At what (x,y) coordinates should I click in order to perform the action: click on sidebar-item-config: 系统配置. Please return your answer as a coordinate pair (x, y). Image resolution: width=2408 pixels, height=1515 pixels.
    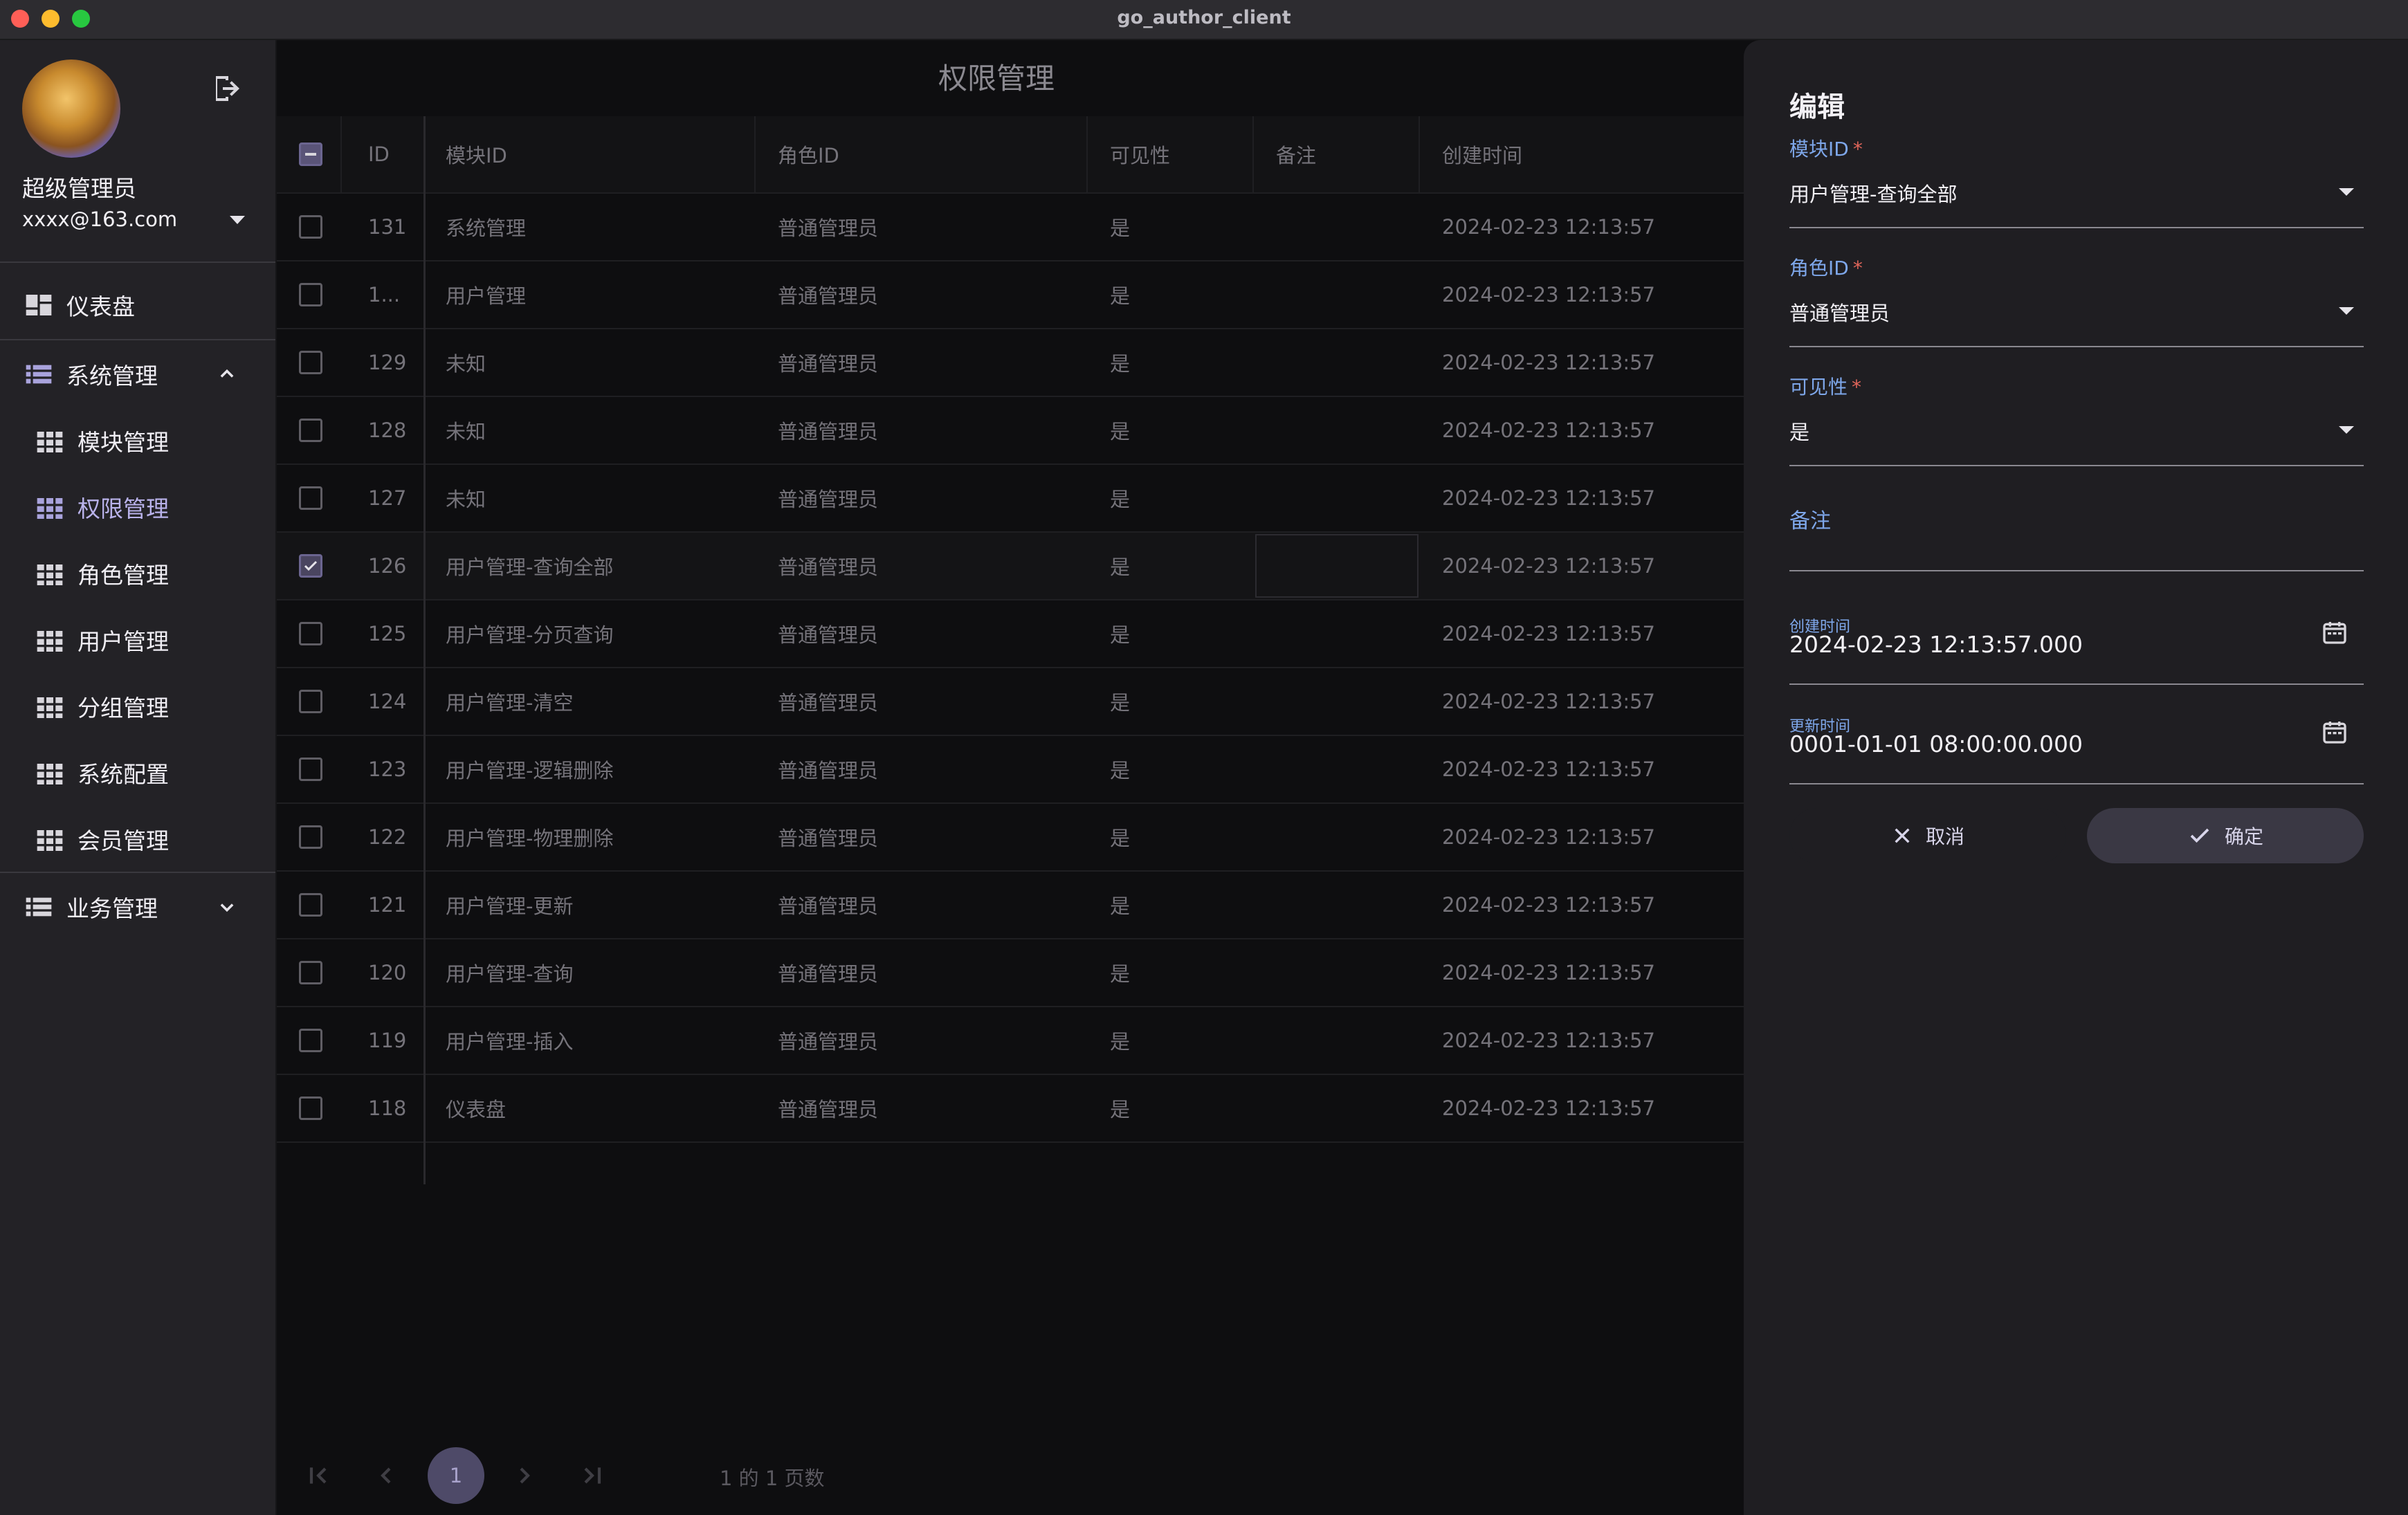
    Looking at the image, I should click on (137, 772).